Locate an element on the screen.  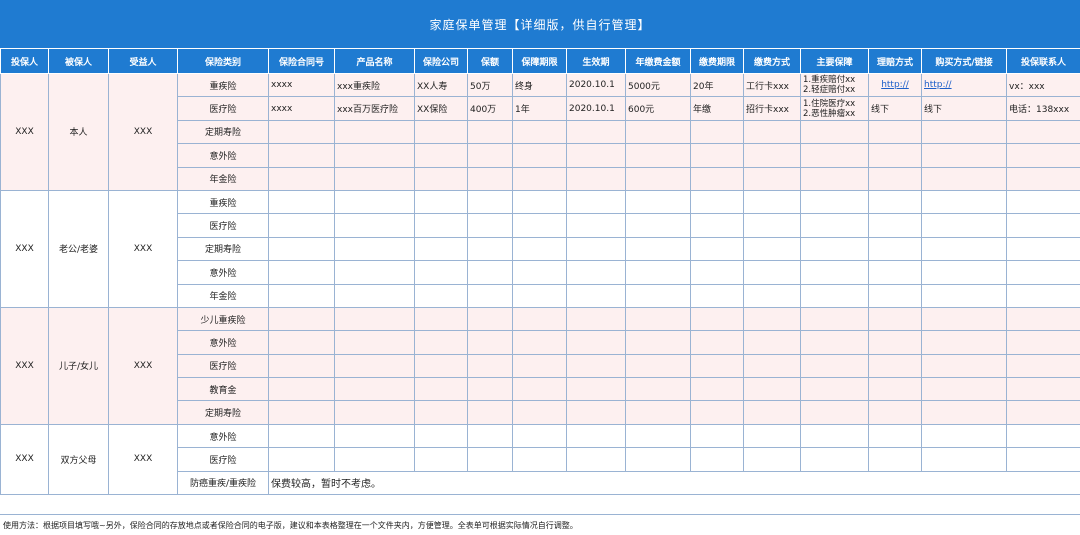
pay-period-cell: 年缴 is located at coordinates (717, 108).